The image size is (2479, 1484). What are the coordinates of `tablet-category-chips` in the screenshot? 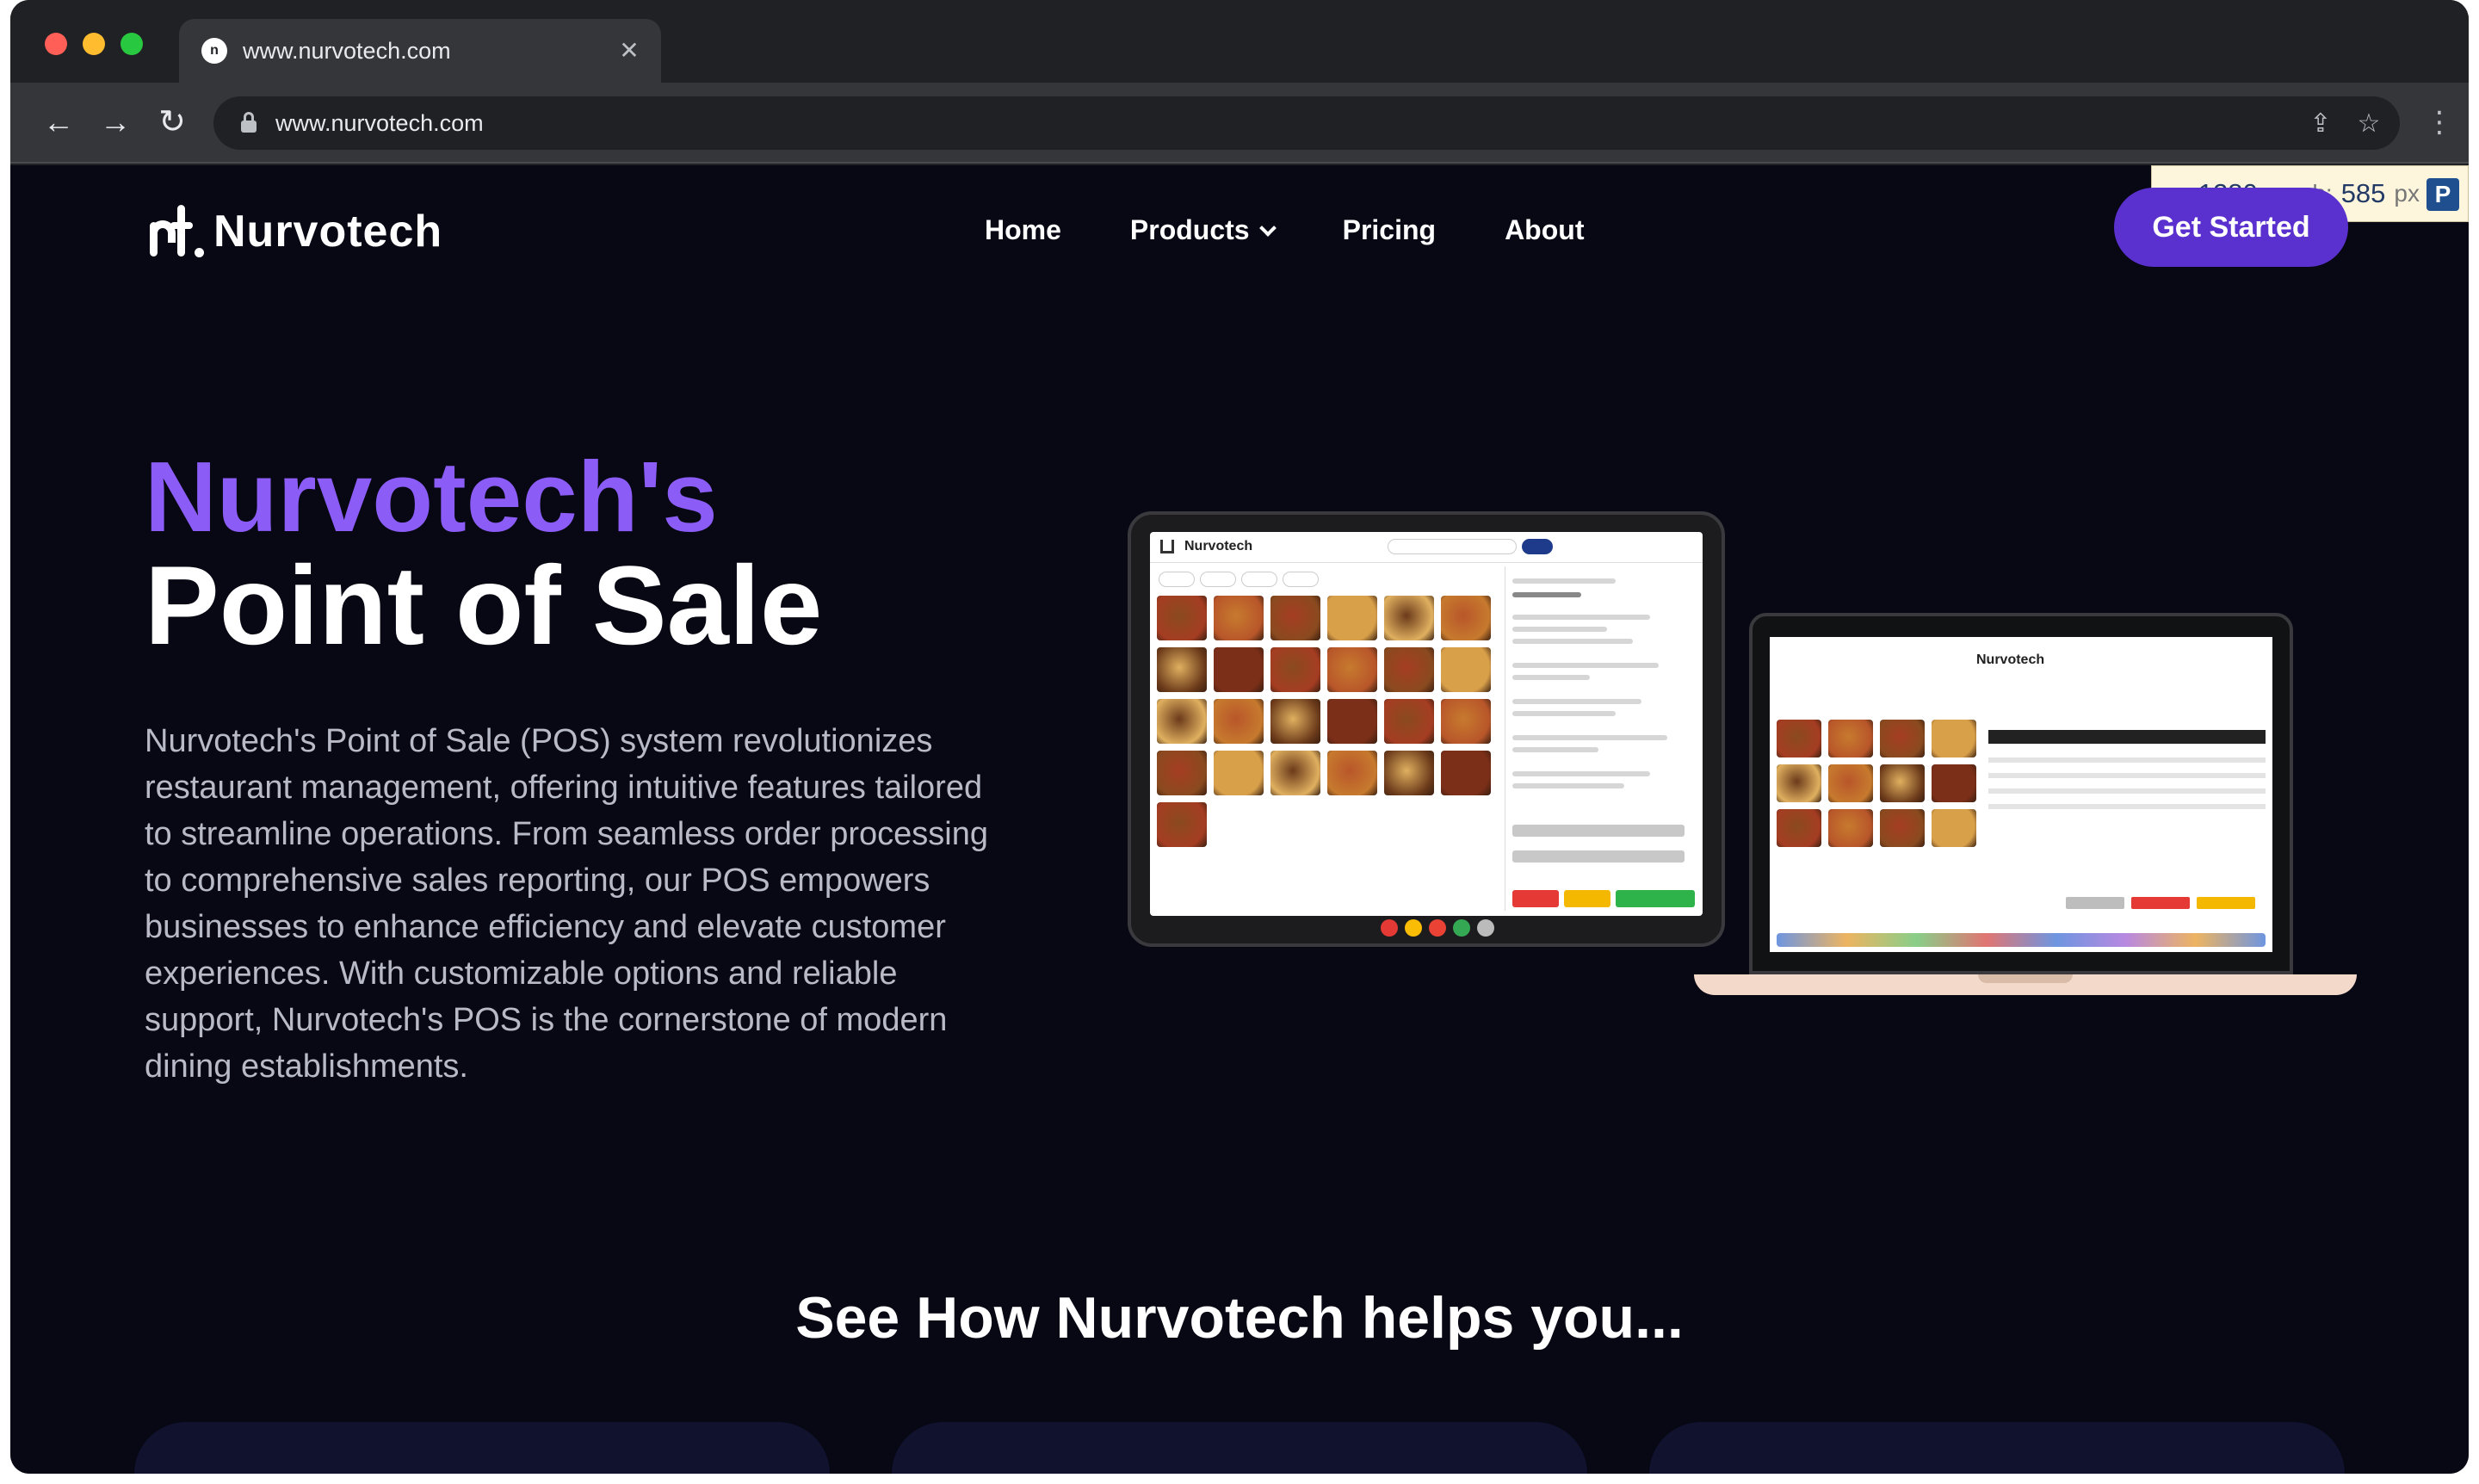 It's located at (1239, 579).